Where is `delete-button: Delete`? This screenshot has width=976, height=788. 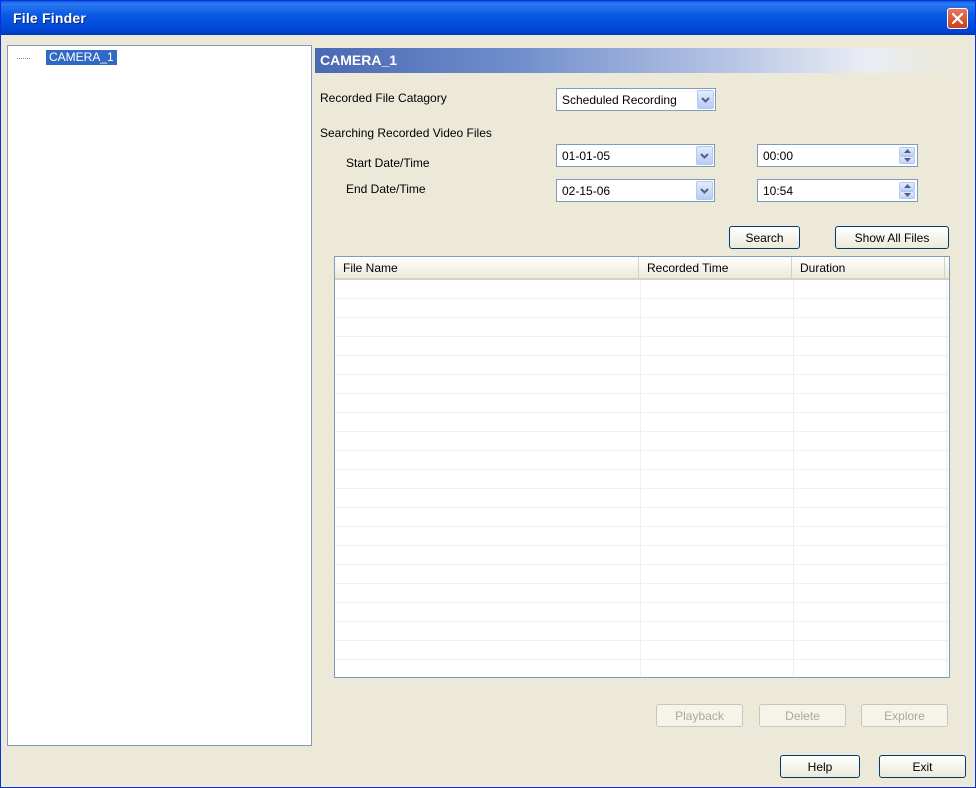
delete-button: Delete is located at coordinates (802, 715).